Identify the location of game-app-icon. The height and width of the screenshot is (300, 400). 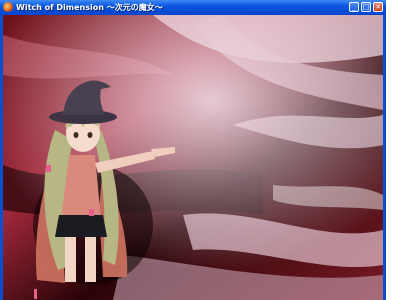
(8, 7).